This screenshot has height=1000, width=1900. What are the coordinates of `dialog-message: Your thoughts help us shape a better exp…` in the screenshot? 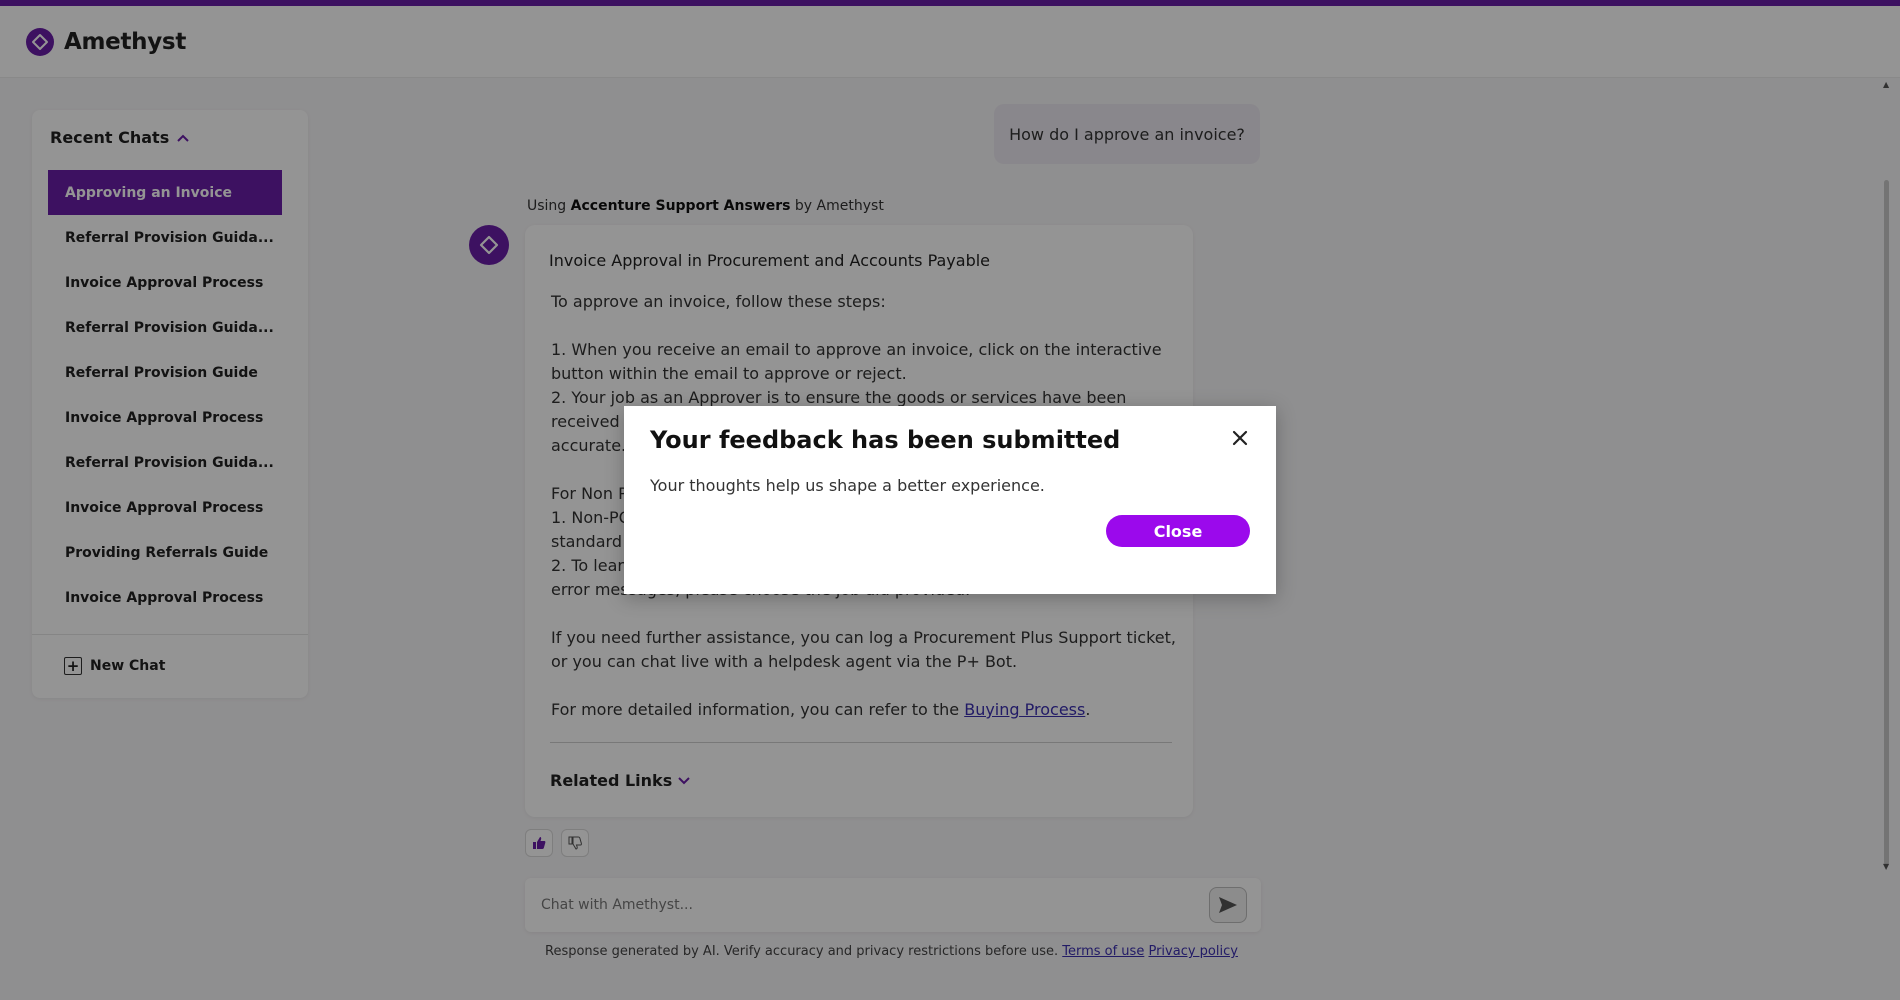 It's located at (847, 485).